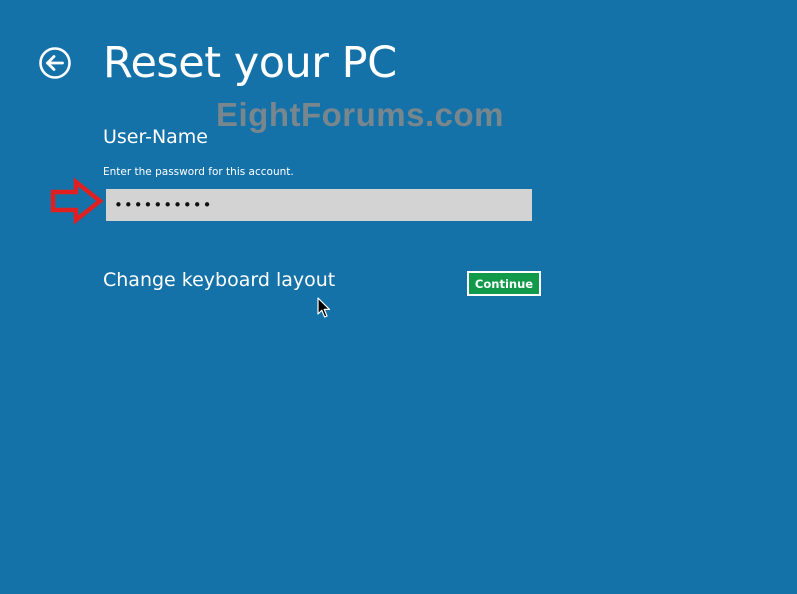 The height and width of the screenshot is (594, 797). What do you see at coordinates (78, 201) in the screenshot?
I see `red-outline-arrow-icon` at bounding box center [78, 201].